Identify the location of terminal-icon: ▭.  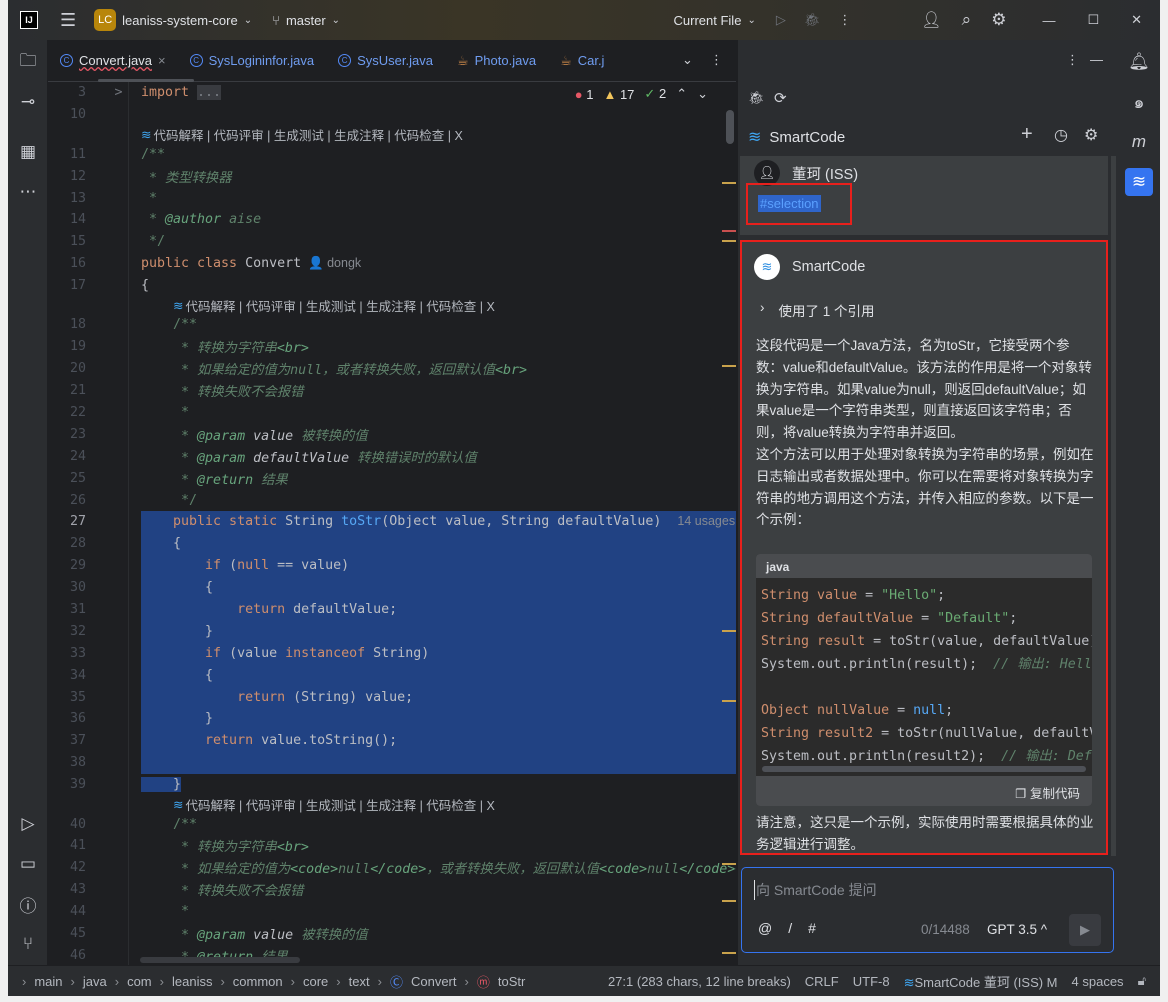
(28, 864).